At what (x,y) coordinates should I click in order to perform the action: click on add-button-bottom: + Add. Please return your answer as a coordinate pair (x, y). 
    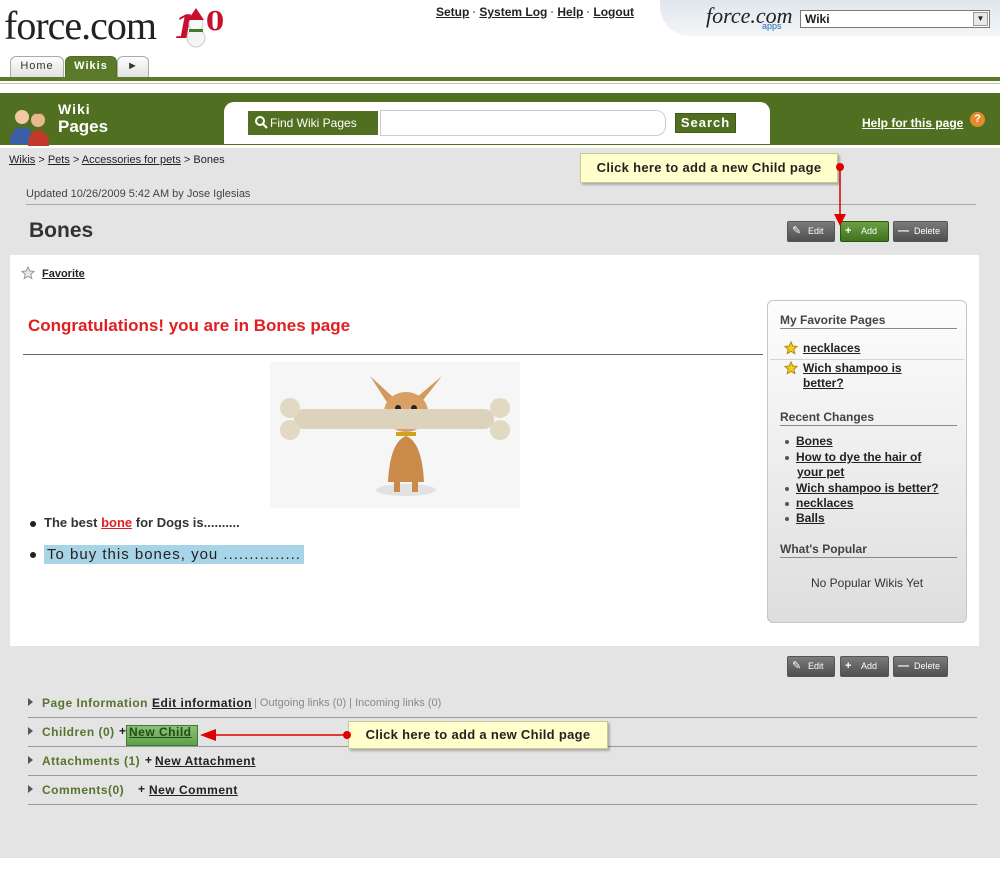
    Looking at the image, I should click on (864, 666).